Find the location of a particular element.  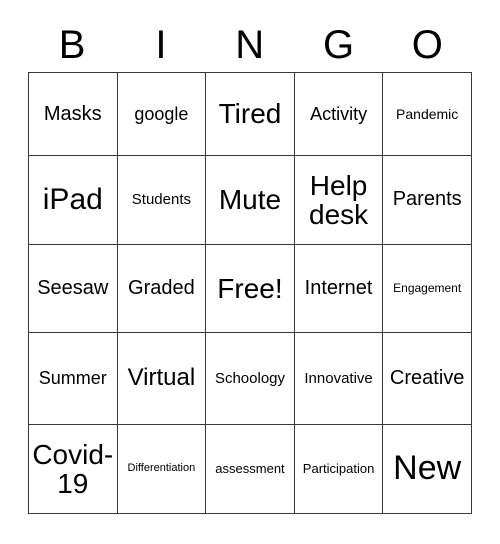

bingo-cell-r4-c3: Participation is located at coordinates (339, 469).